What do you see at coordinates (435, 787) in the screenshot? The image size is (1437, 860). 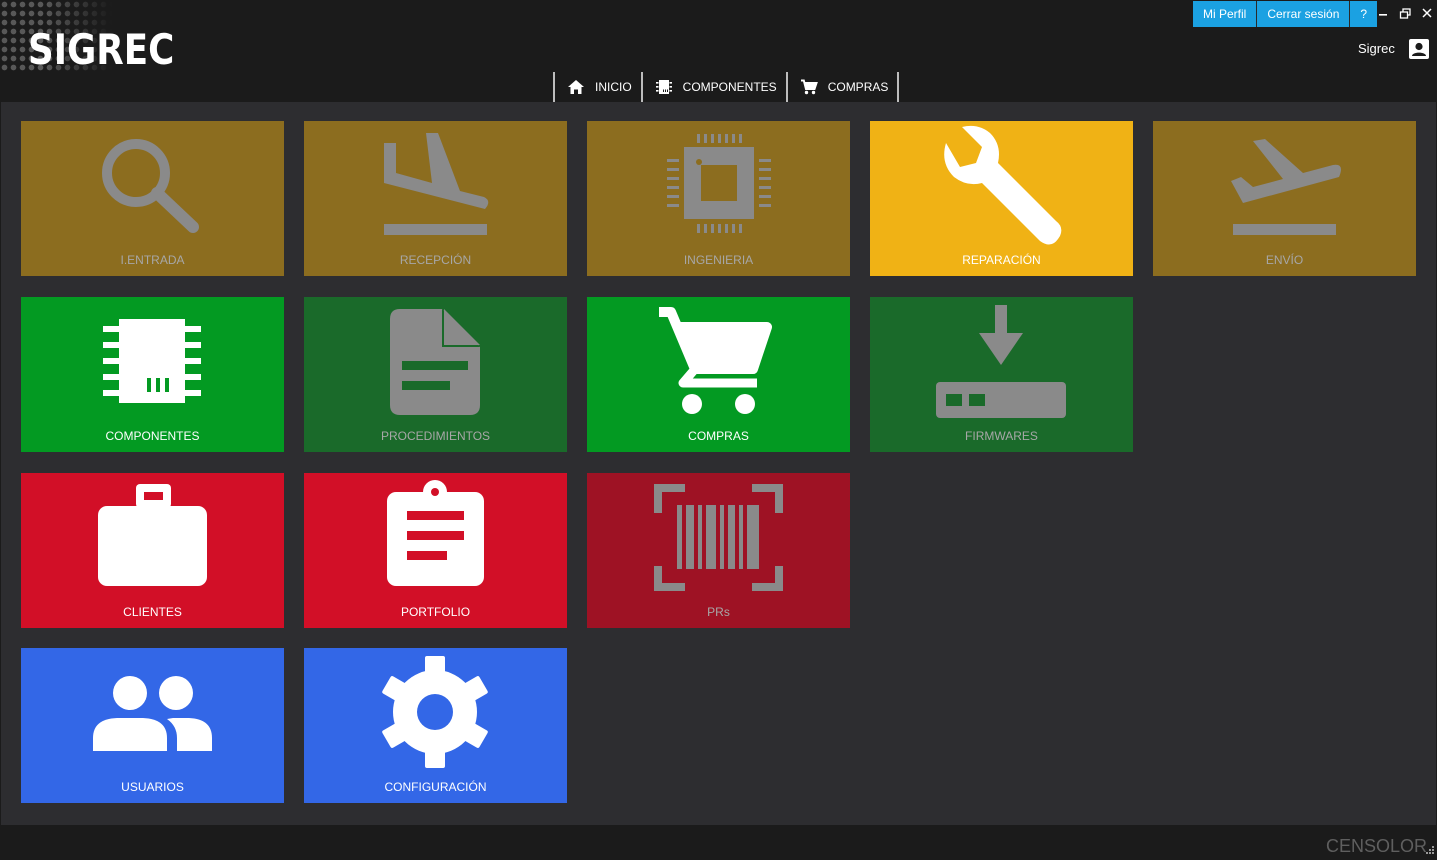 I see `tile-label: CONFIGURACIÓN` at bounding box center [435, 787].